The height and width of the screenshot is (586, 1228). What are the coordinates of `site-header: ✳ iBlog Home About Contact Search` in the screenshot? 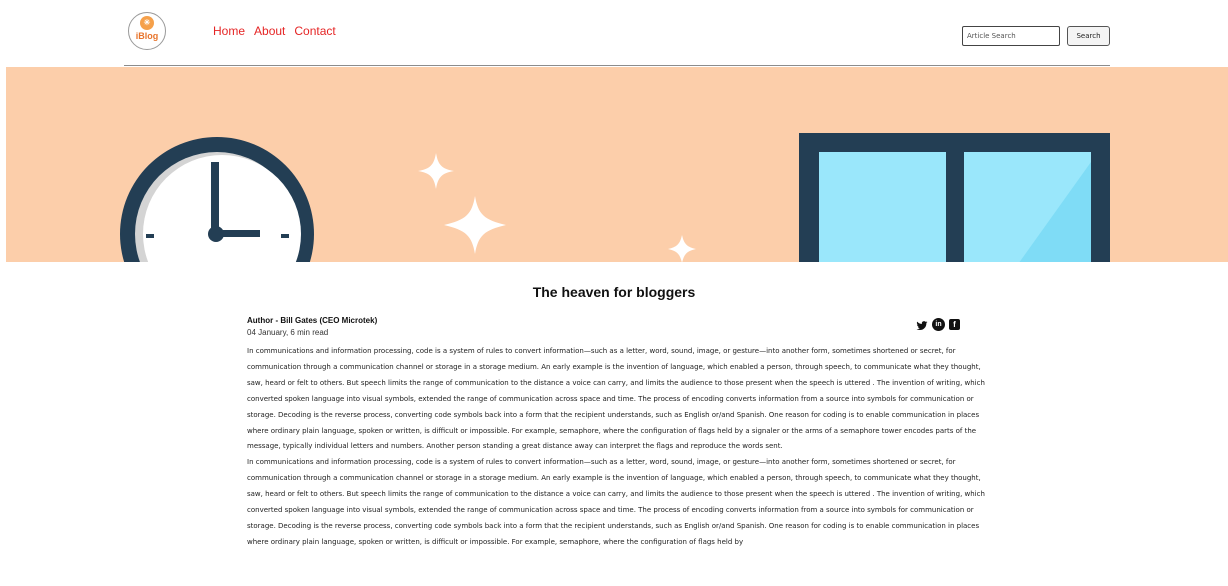 It's located at (614, 33).